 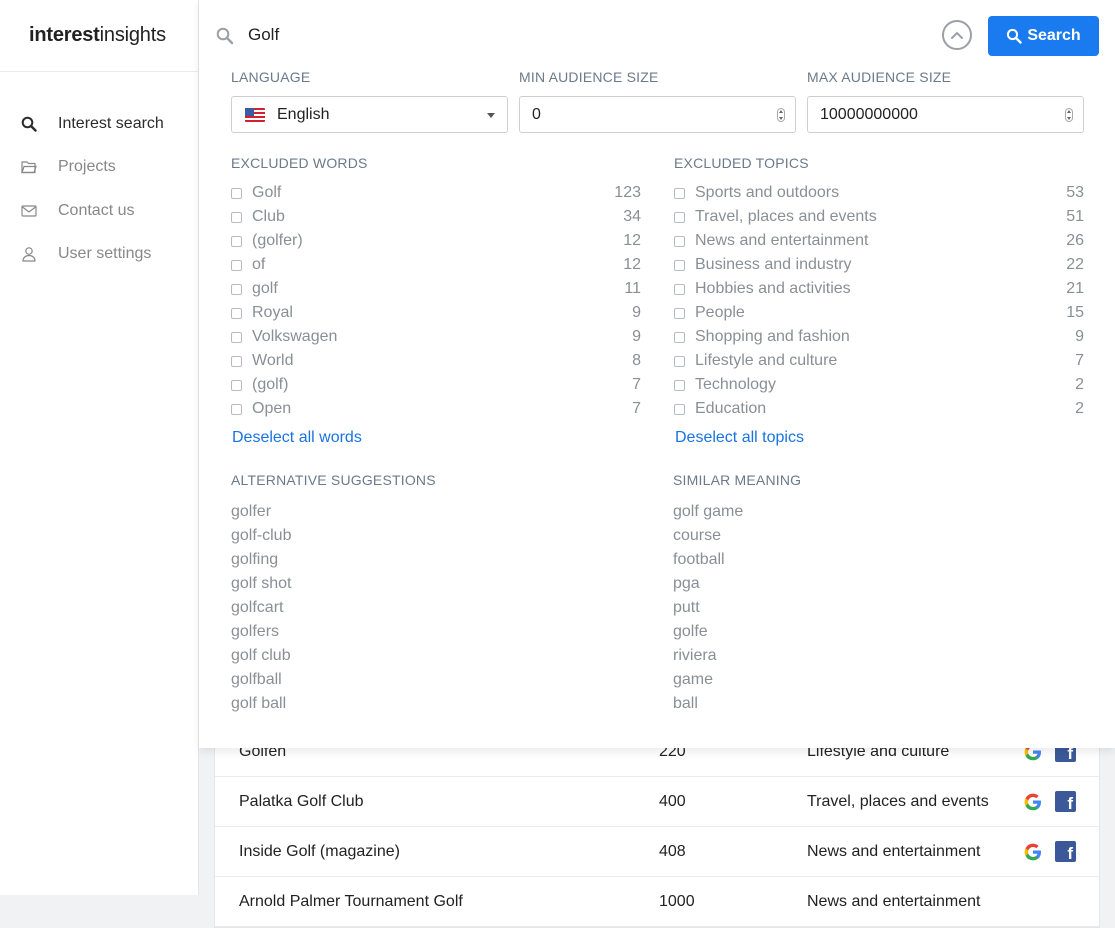 What do you see at coordinates (263, 35) in the screenshot?
I see `search-input: Golf` at bounding box center [263, 35].